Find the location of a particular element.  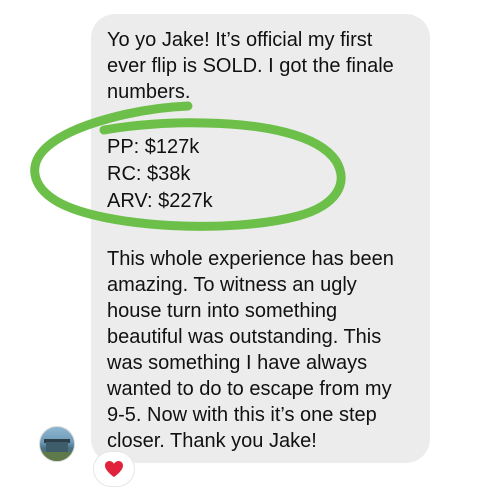

message-line-6: house turn into something is located at coordinates (222, 311).